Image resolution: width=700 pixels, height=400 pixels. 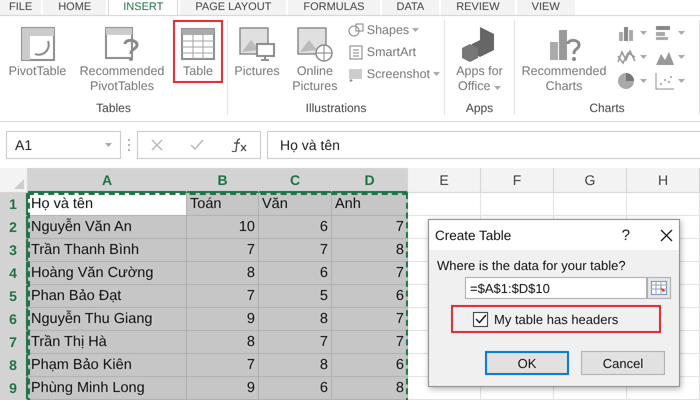 What do you see at coordinates (517, 180) in the screenshot?
I see `column-header: F` at bounding box center [517, 180].